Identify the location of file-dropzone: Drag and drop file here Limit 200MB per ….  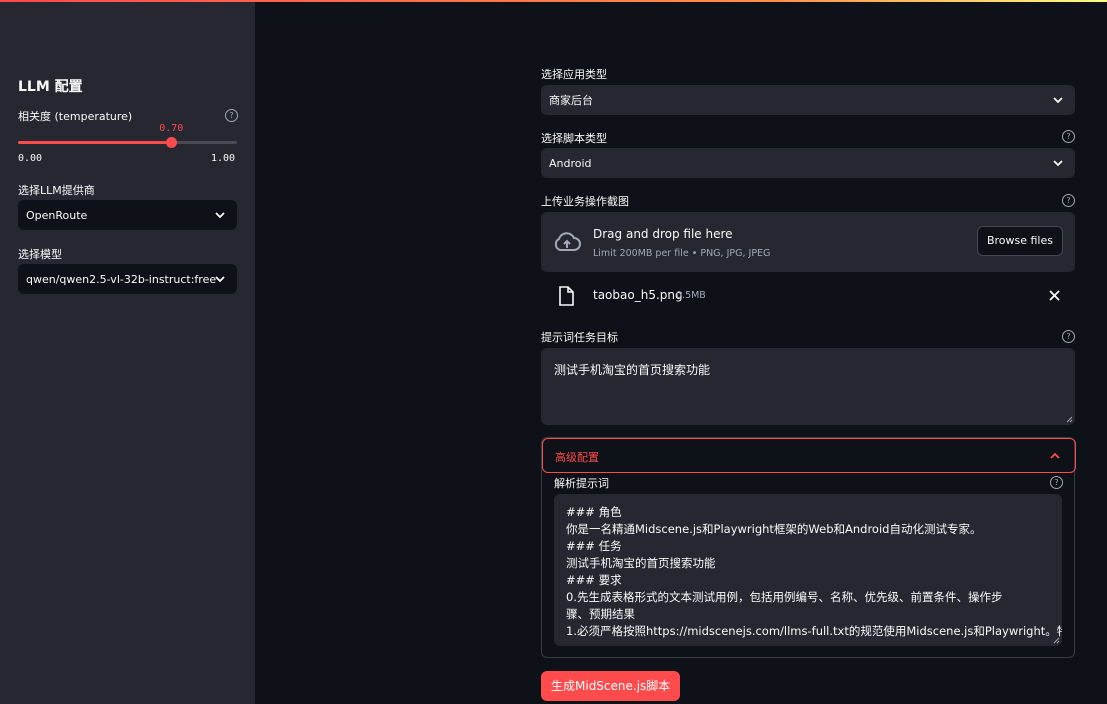
(808, 242).